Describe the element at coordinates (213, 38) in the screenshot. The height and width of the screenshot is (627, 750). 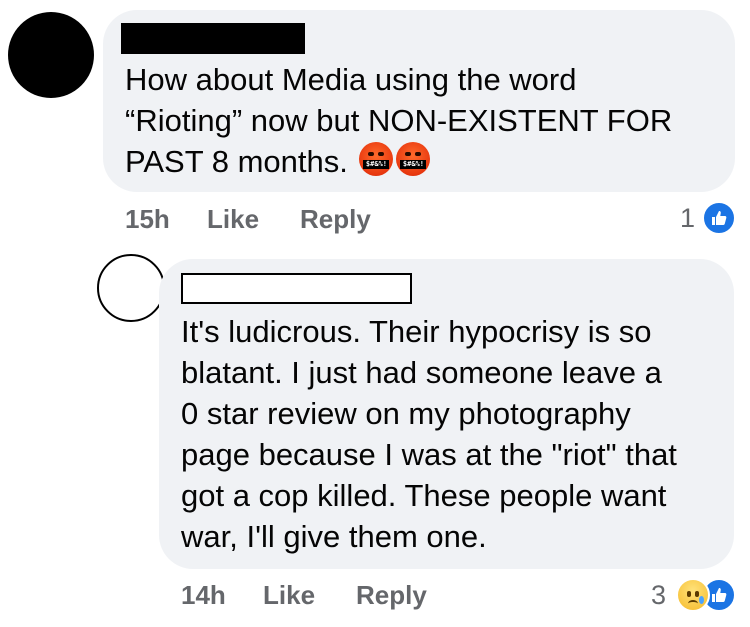
I see `redacted-commenter-name` at that location.